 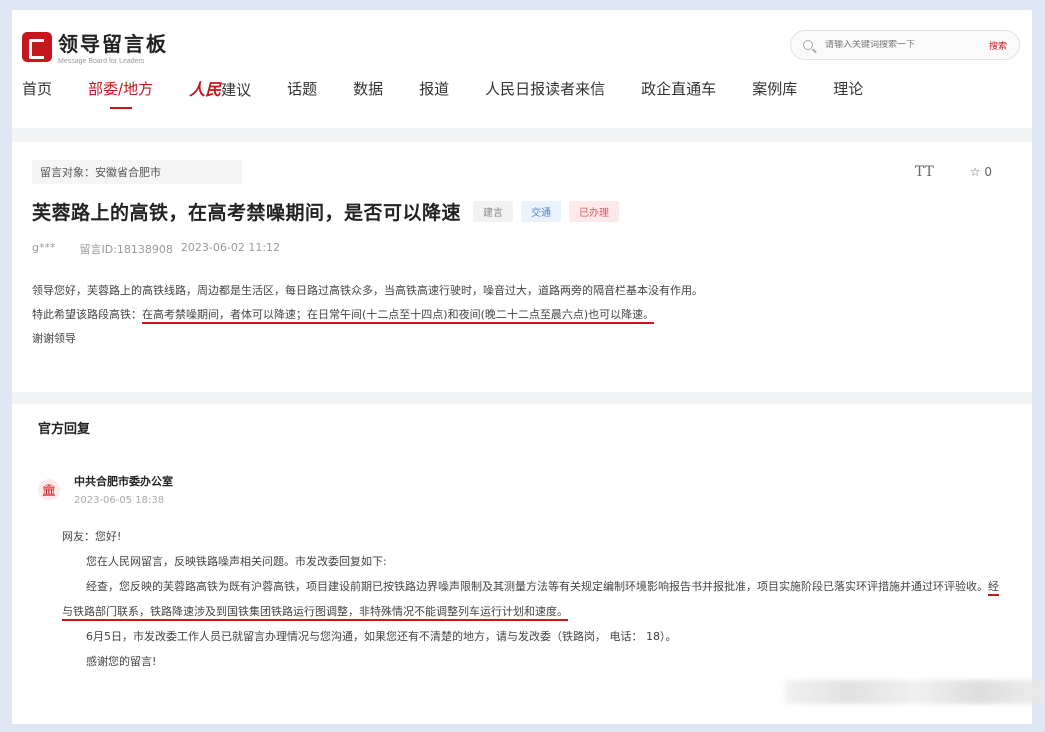 What do you see at coordinates (493, 211) in the screenshot?
I see `tag-suggestion: 建言` at bounding box center [493, 211].